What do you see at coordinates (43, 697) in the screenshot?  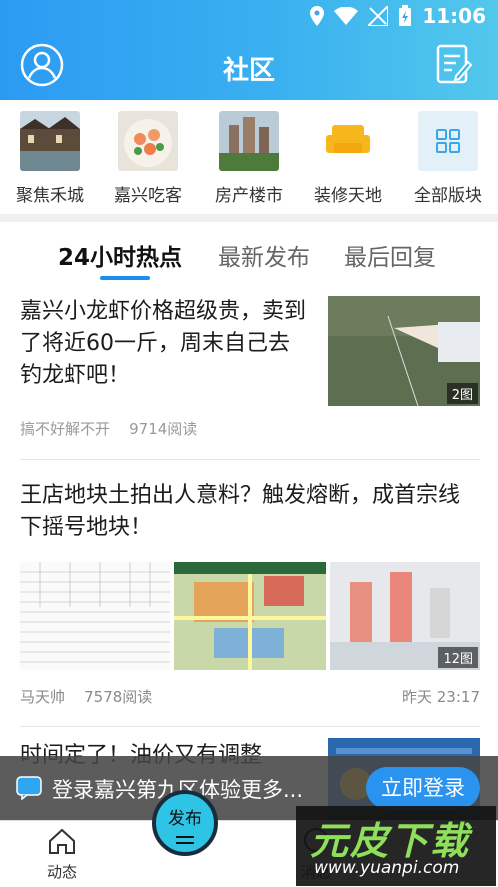 I see `post-author: 马天帅` at bounding box center [43, 697].